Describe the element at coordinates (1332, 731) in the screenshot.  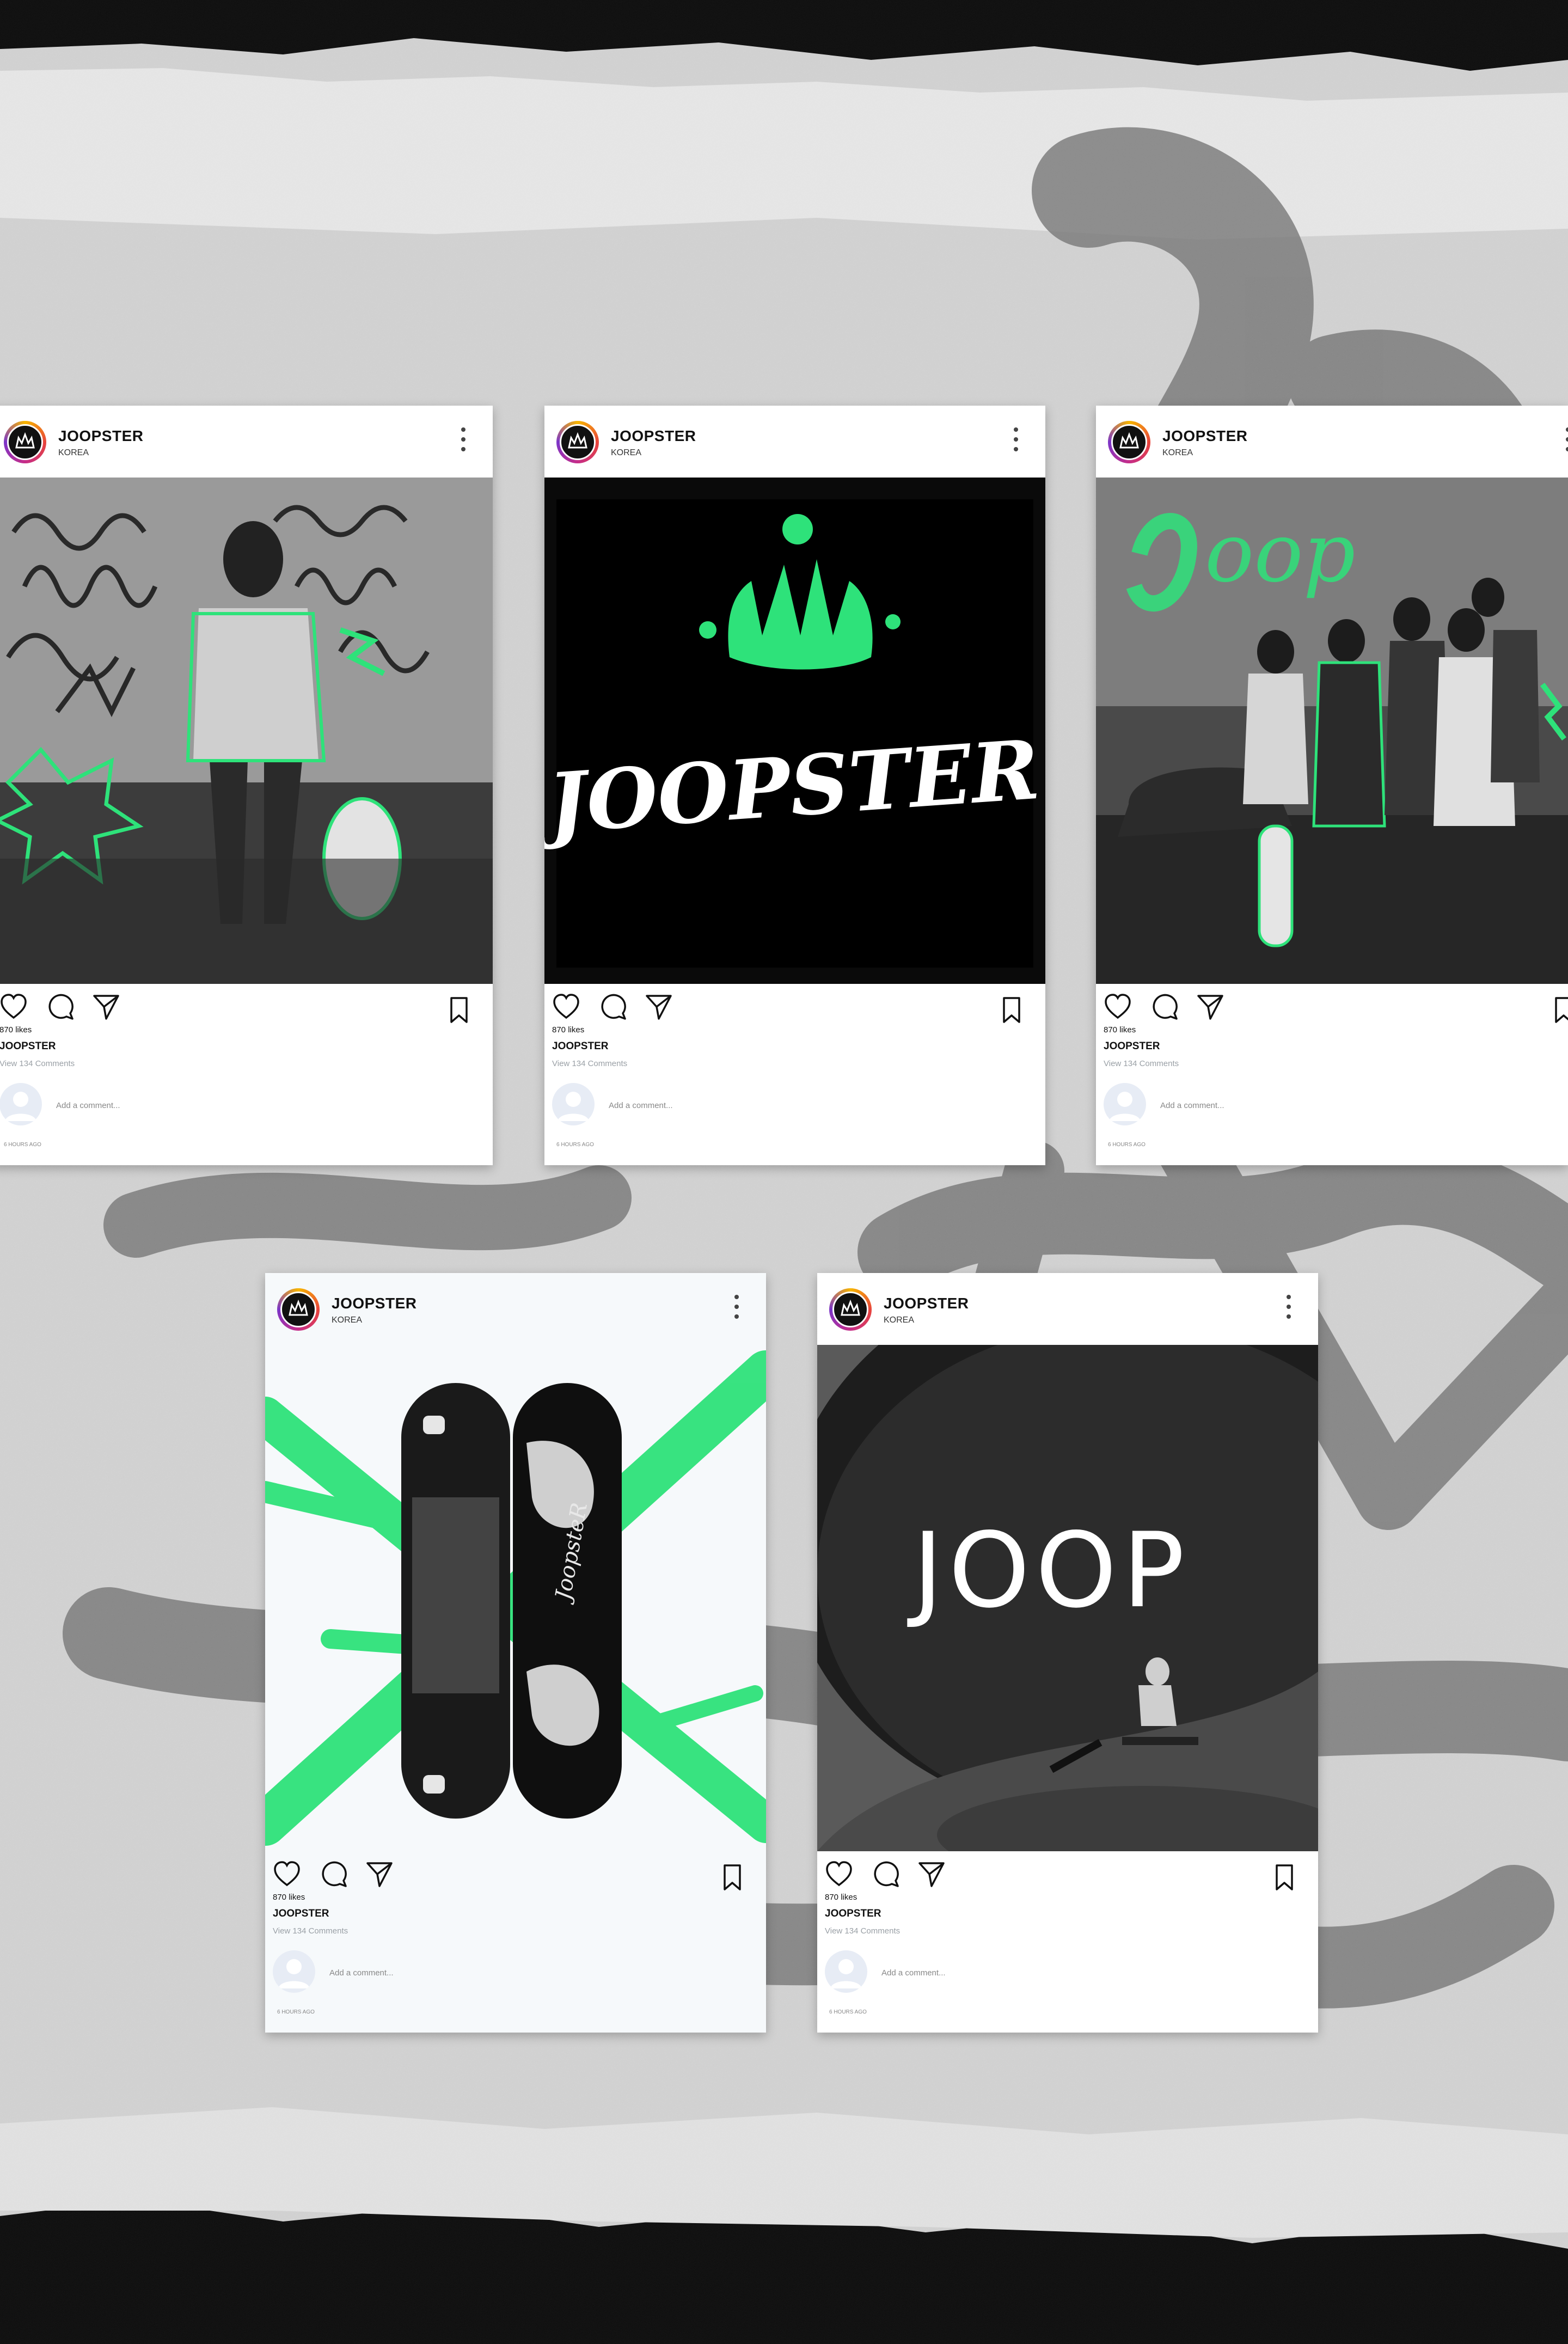
I see `post-image: oop` at that location.